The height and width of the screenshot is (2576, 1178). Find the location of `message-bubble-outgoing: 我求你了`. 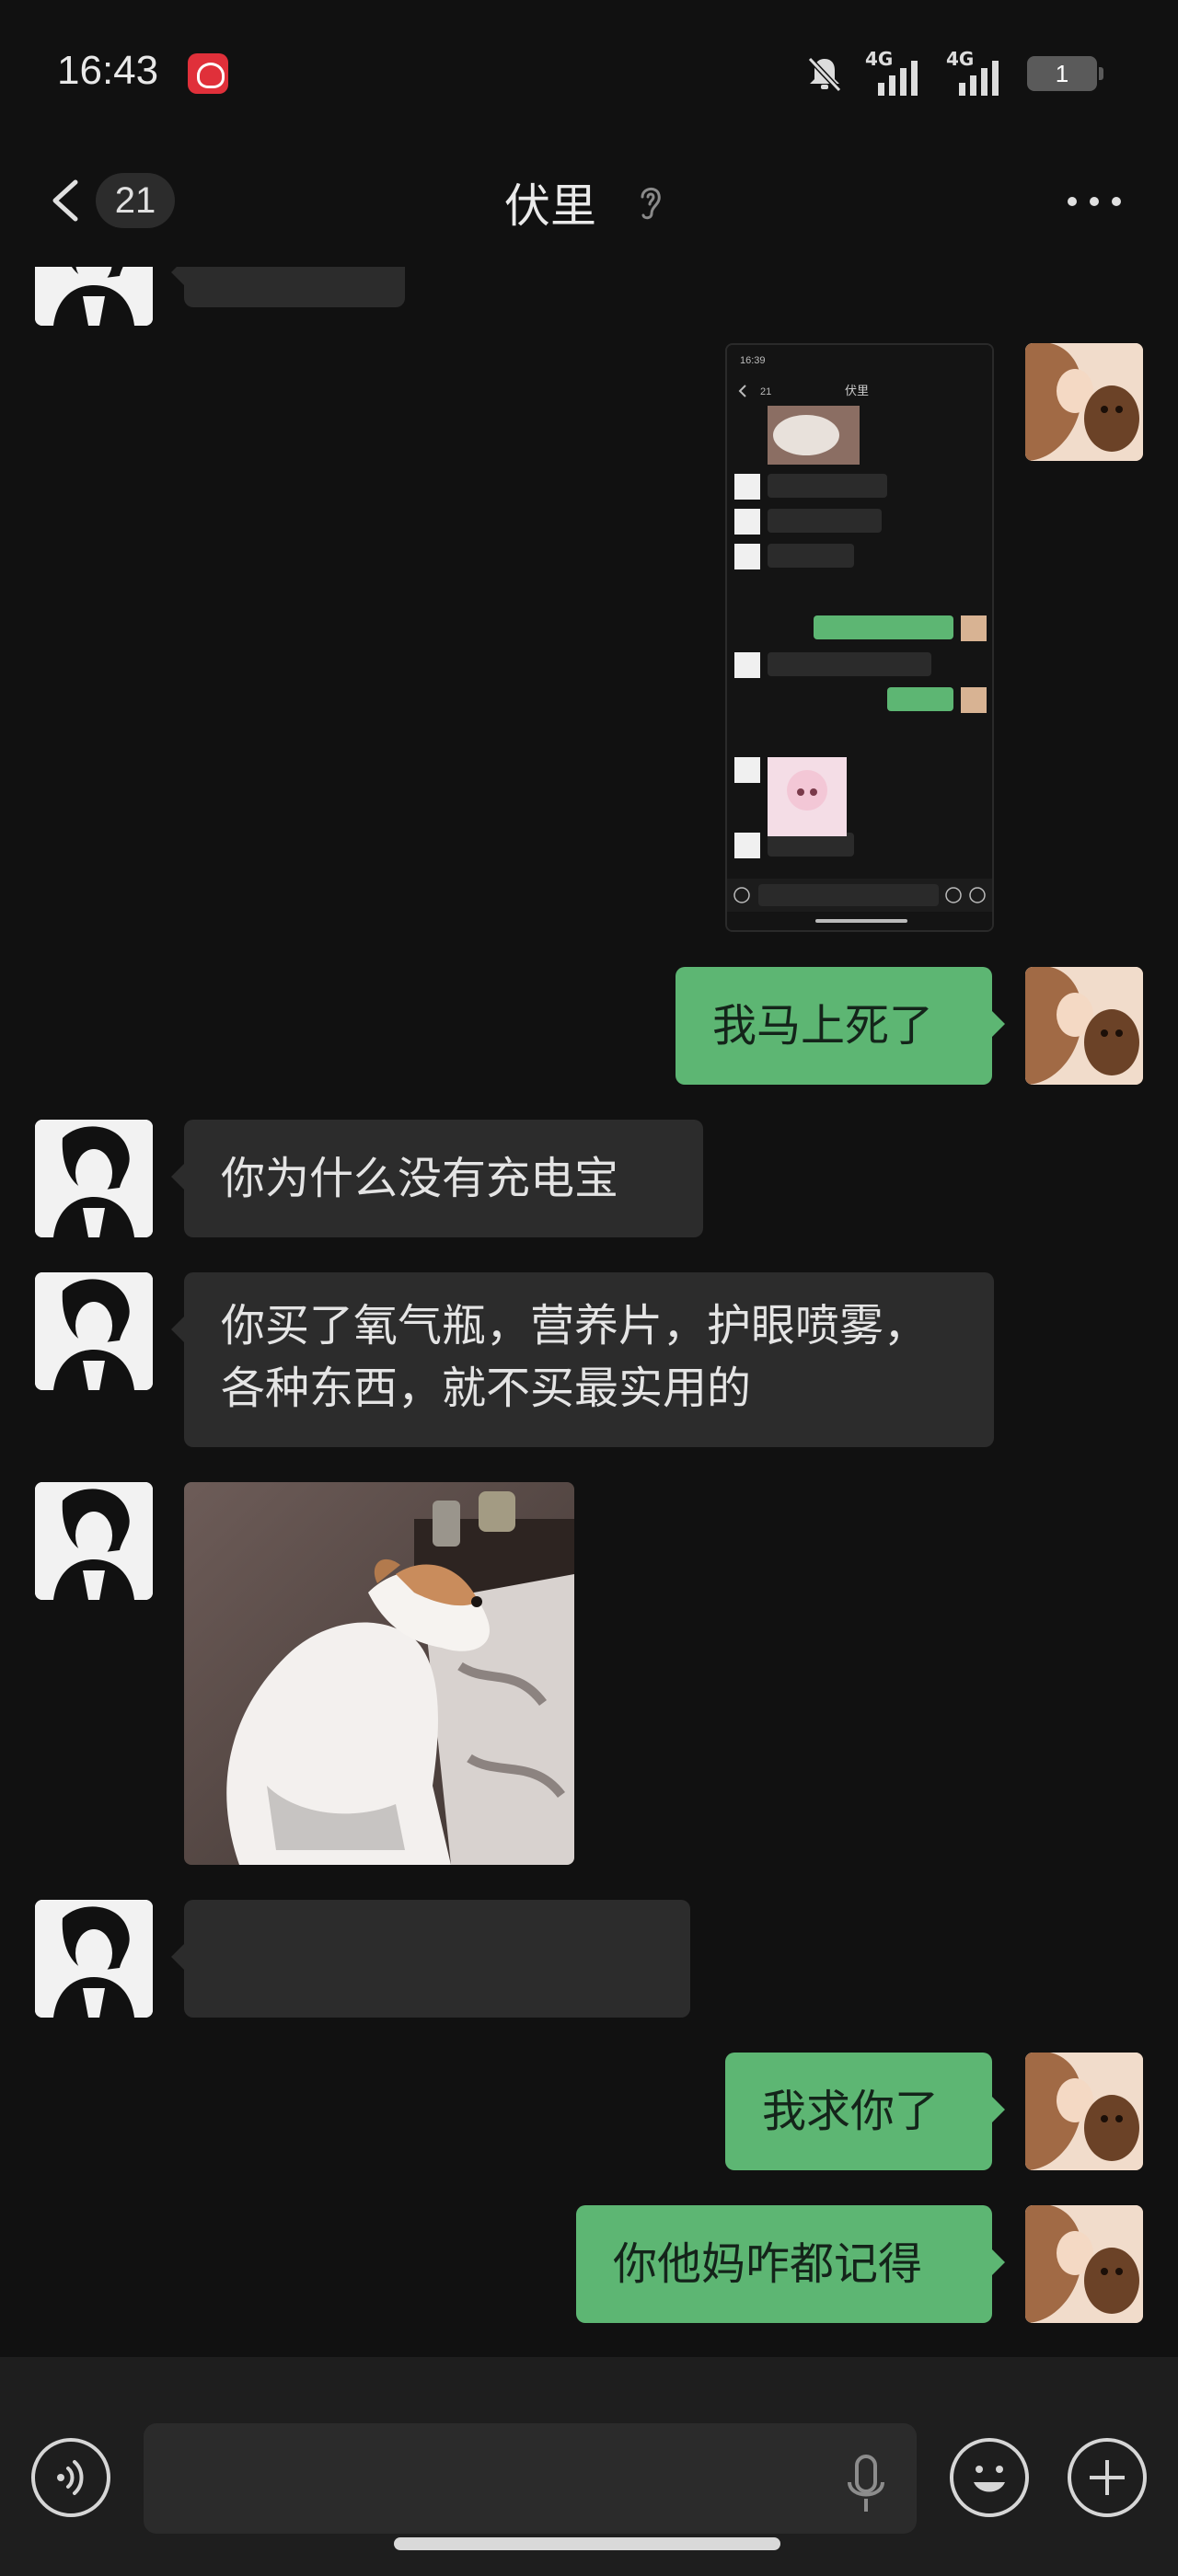

message-bubble-outgoing: 我求你了 is located at coordinates (865, 2111).